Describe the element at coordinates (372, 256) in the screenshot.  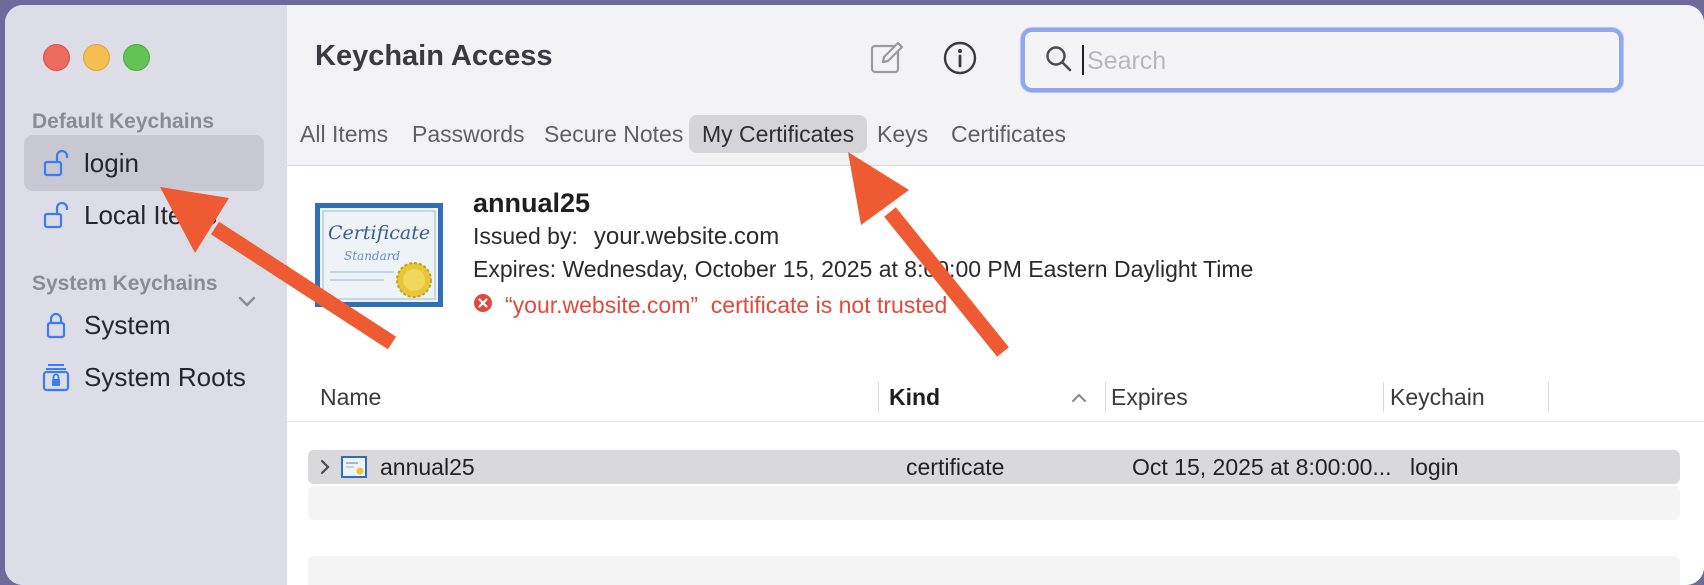
I see `certificate-subtitle-text: Standard` at that location.